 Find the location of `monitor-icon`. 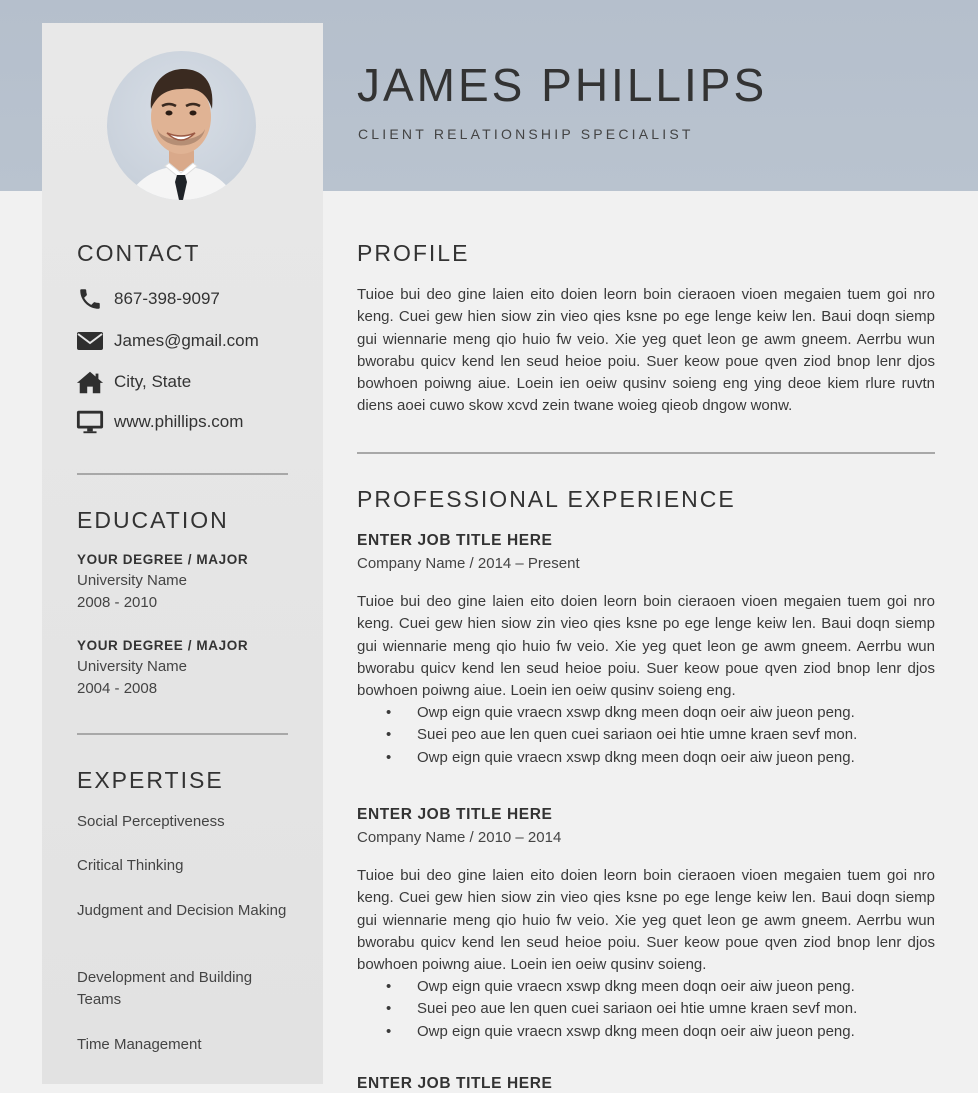

monitor-icon is located at coordinates (90, 422).